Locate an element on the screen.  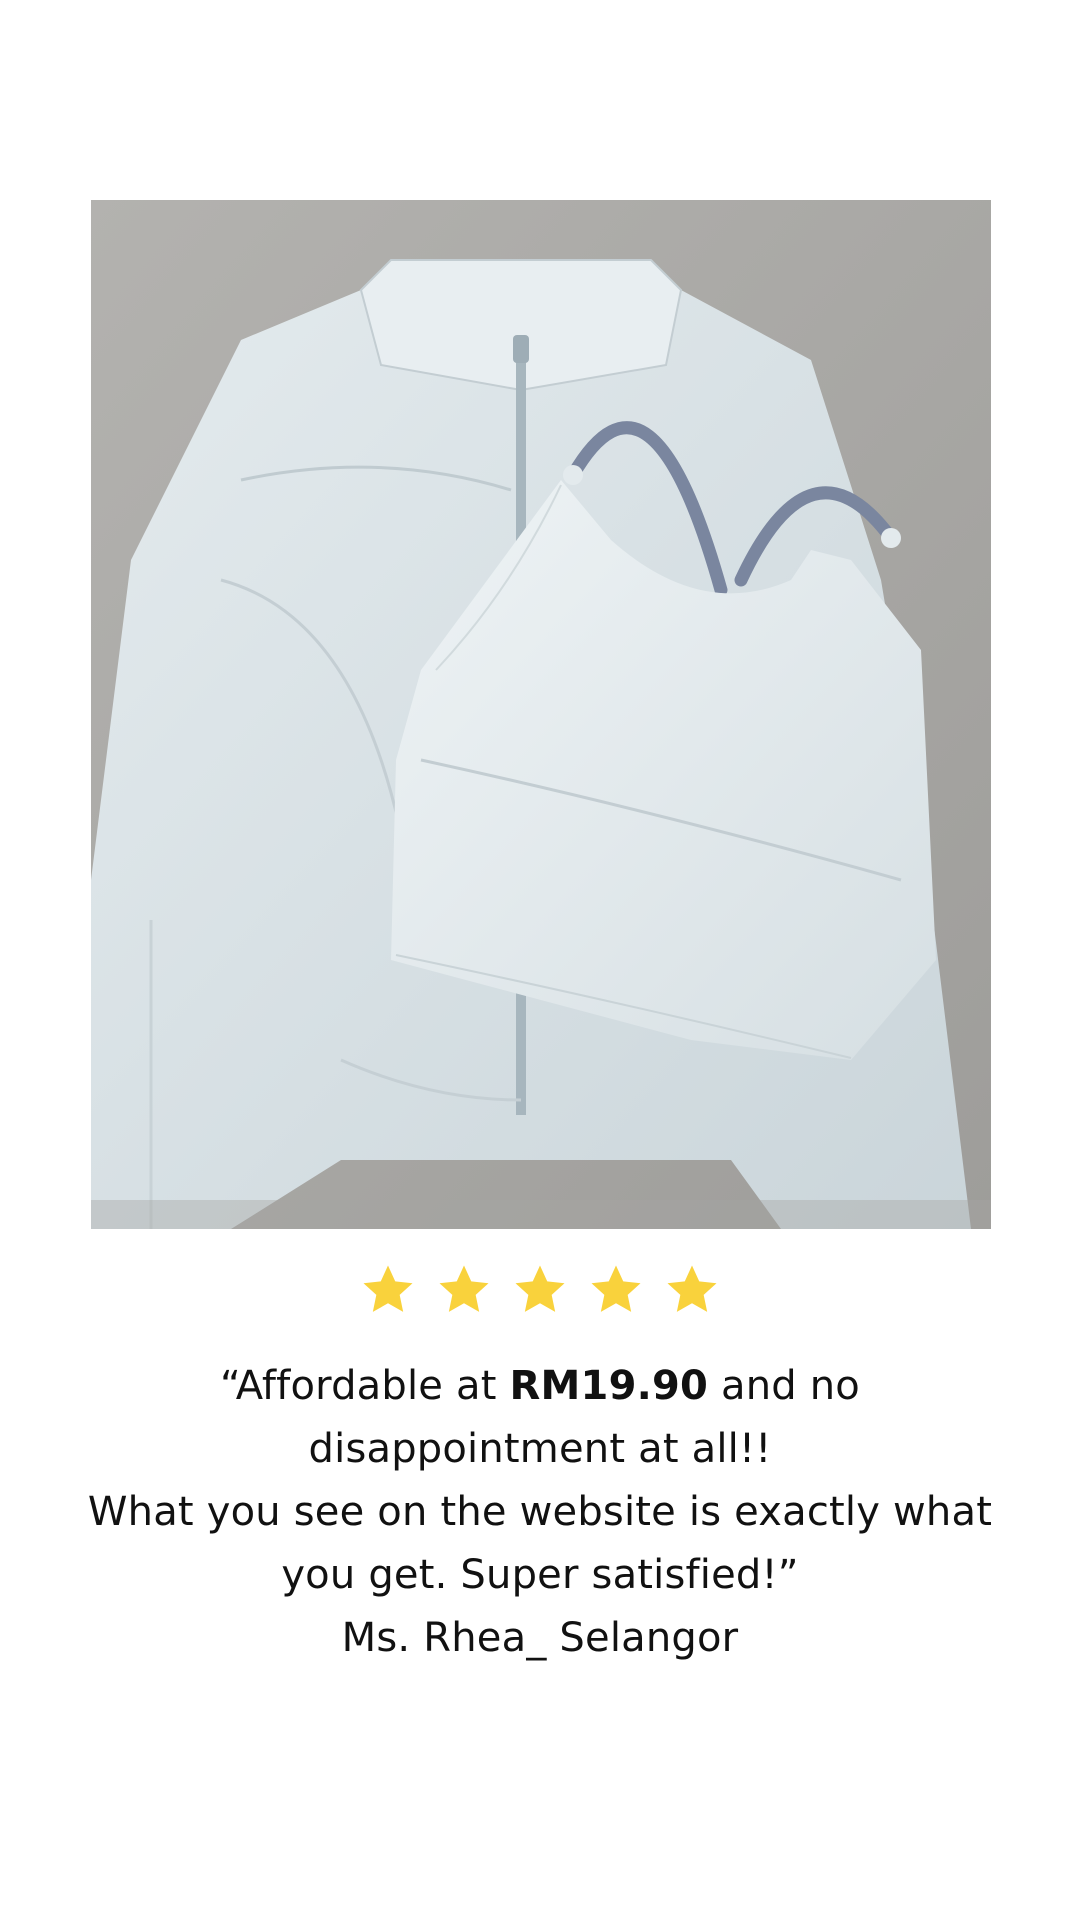
review-price: RM19.90 is located at coordinates (609, 1386).